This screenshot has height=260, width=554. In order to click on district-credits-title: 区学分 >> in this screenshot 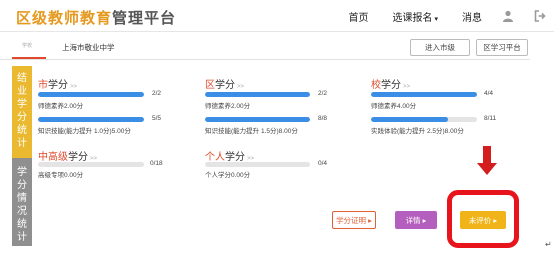, I will do `click(224, 83)`.